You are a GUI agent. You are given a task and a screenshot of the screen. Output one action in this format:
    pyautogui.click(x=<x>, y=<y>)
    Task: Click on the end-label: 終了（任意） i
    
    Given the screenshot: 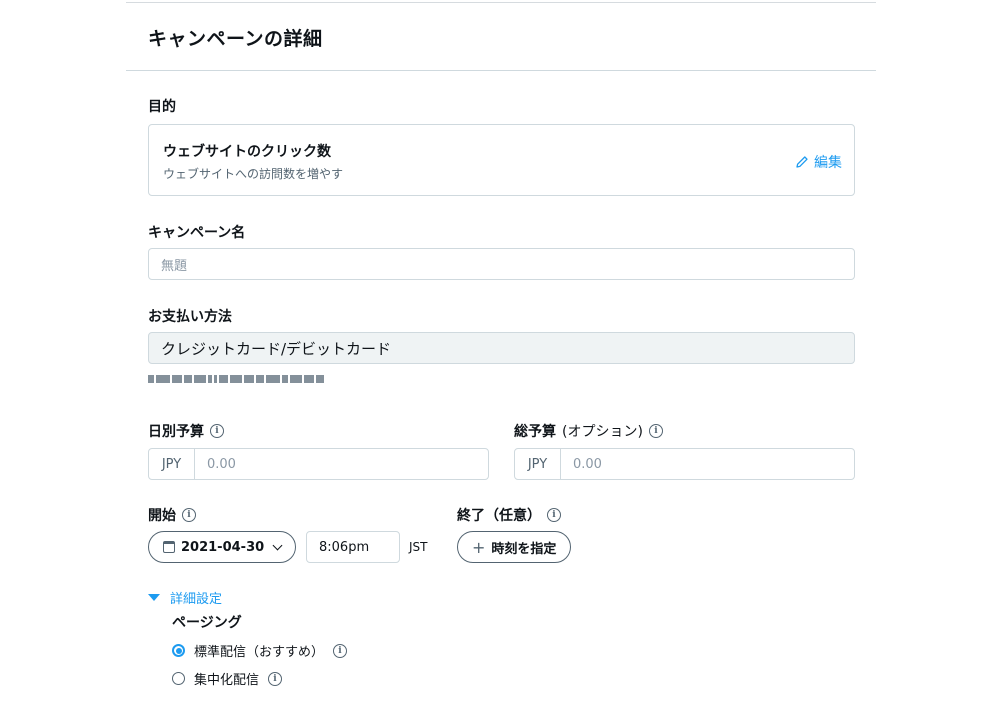 What is the action you would take?
    pyautogui.click(x=509, y=515)
    